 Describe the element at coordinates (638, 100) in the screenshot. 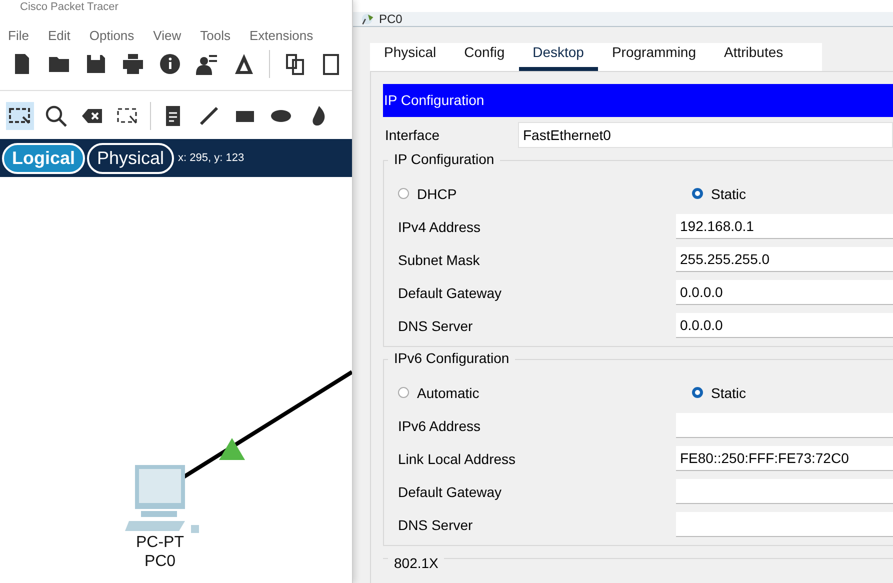

I see `section-header: IP Configuration` at that location.